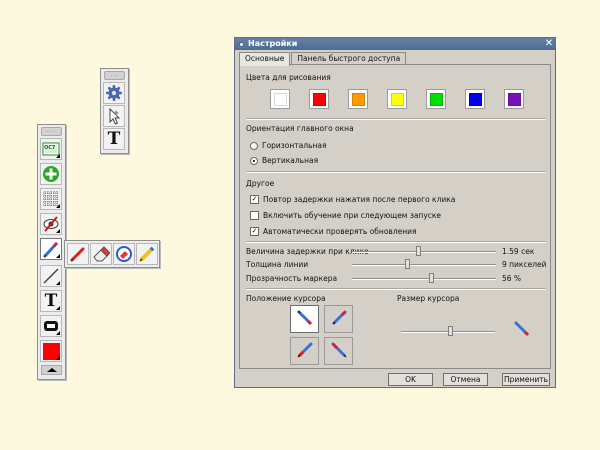  What do you see at coordinates (524, 264) in the screenshot?
I see `slider-value: 9 пикселей` at bounding box center [524, 264].